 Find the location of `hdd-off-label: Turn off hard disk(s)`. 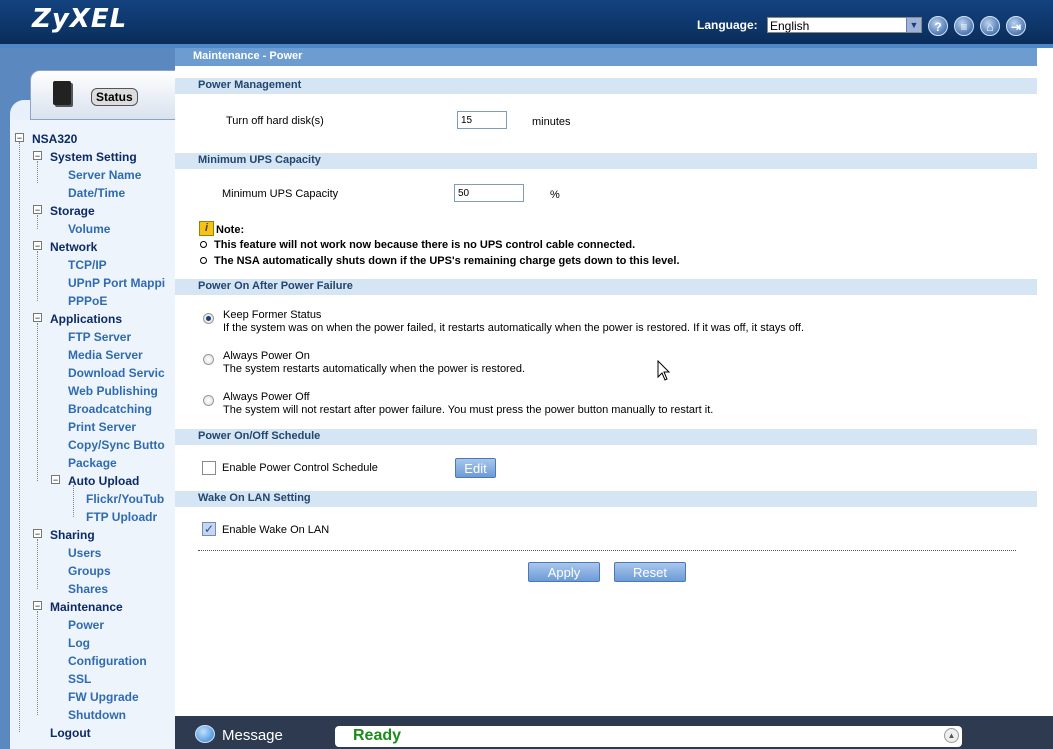

hdd-off-label: Turn off hard disk(s) is located at coordinates (275, 121).